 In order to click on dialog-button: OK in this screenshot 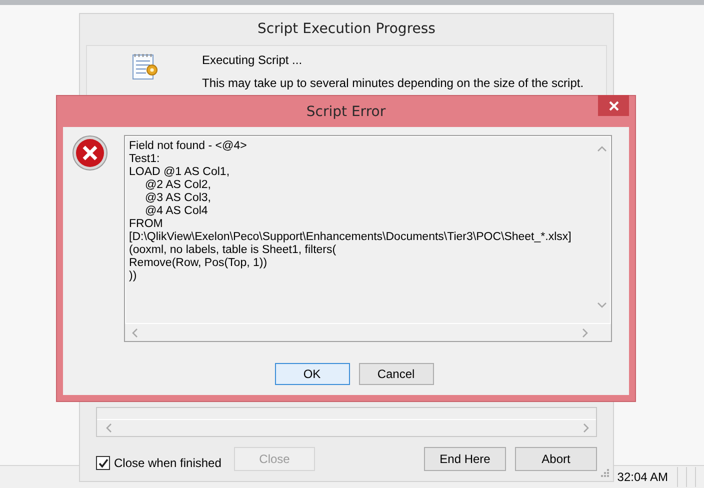, I will do `click(312, 374)`.